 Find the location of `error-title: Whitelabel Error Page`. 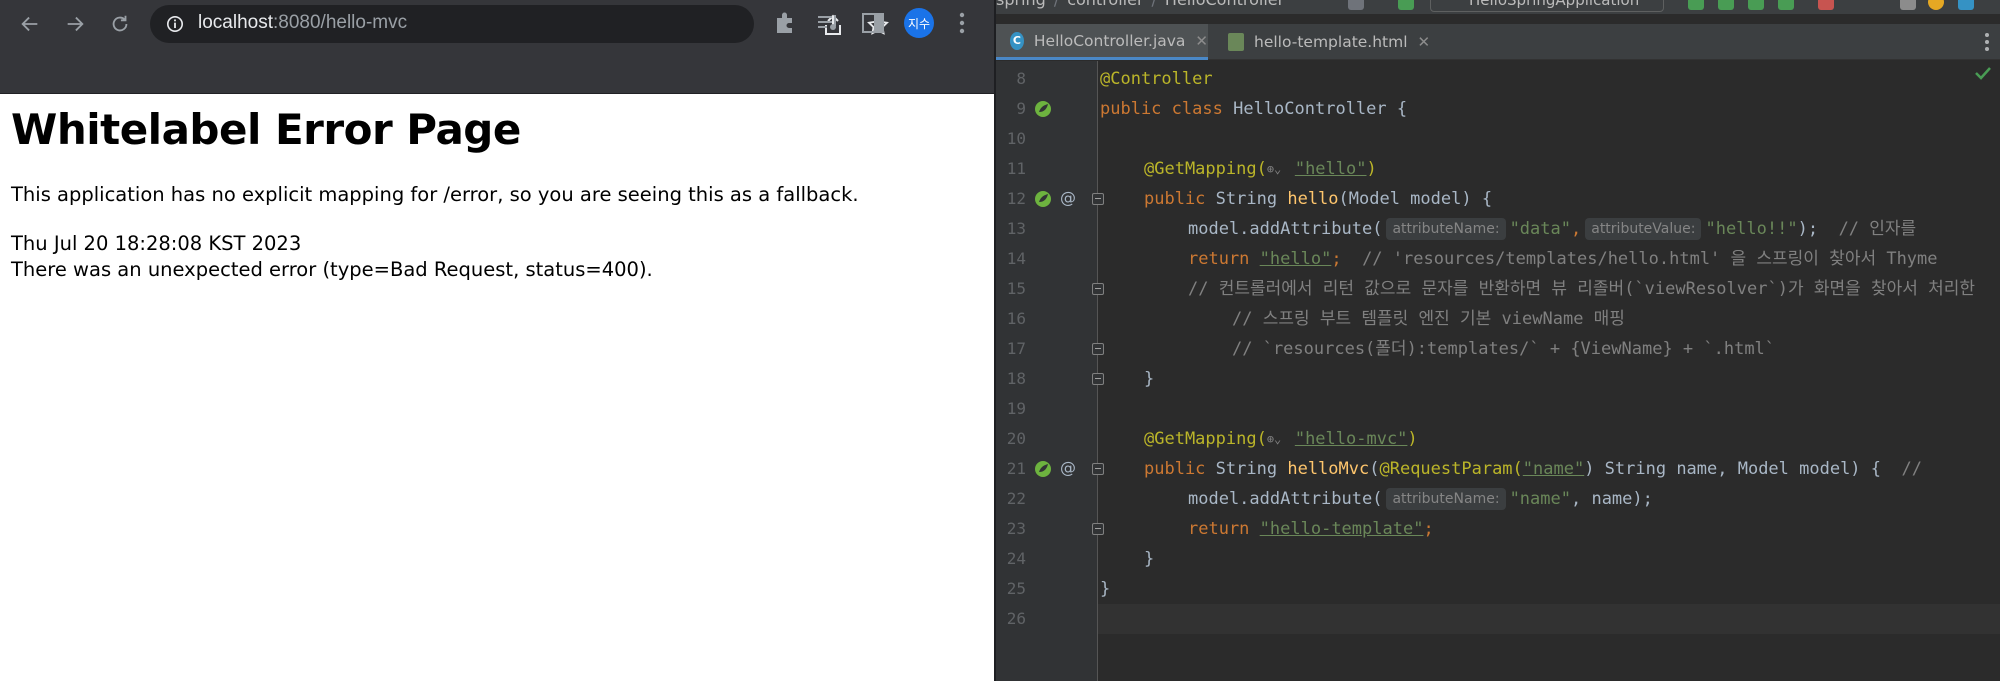

error-title: Whitelabel Error Page is located at coordinates (266, 129).